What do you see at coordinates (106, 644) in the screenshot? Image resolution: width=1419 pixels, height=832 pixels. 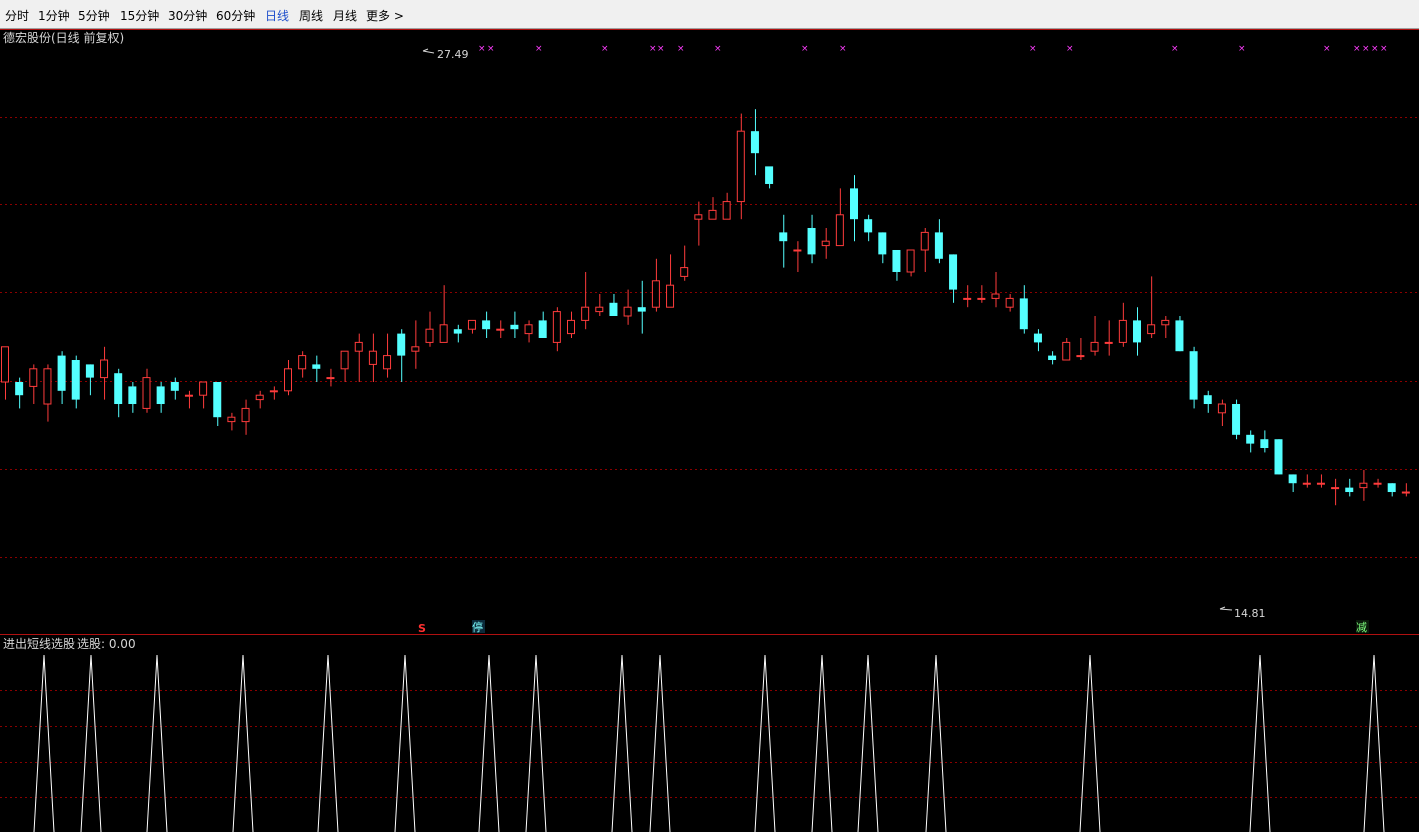 I see `sub-panel-value: 选股: 0.00` at bounding box center [106, 644].